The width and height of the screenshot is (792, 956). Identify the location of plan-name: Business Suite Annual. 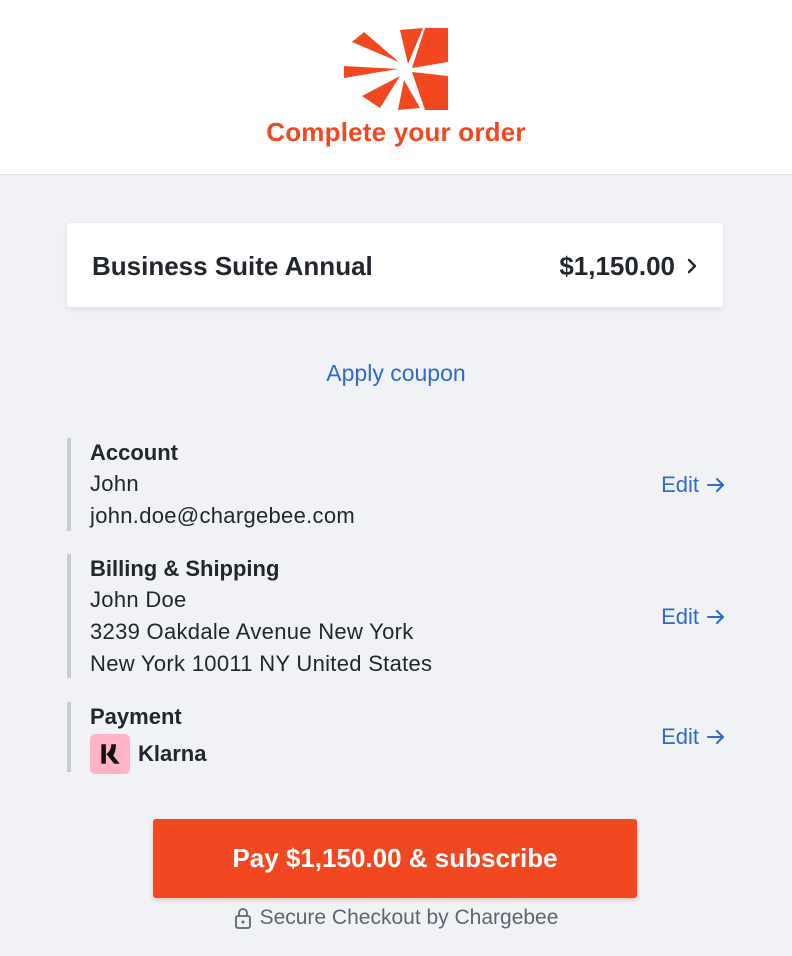
(232, 266).